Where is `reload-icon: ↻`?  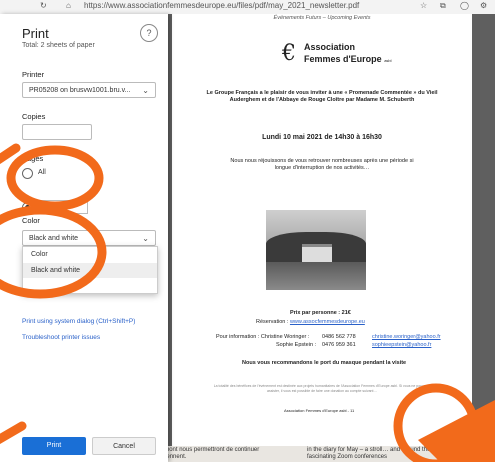 reload-icon: ↻ is located at coordinates (43, 5).